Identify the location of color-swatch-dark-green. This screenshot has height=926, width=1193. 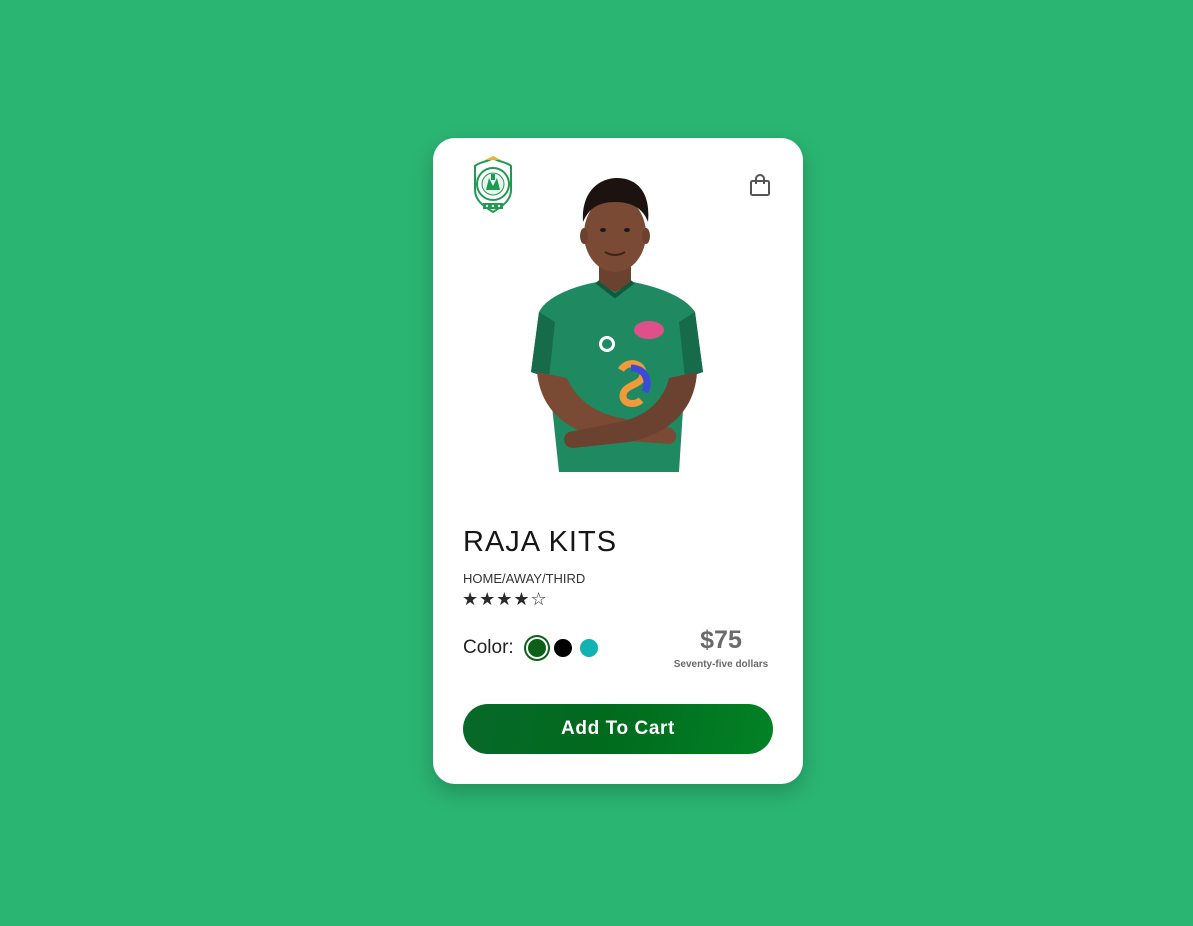
(537, 648).